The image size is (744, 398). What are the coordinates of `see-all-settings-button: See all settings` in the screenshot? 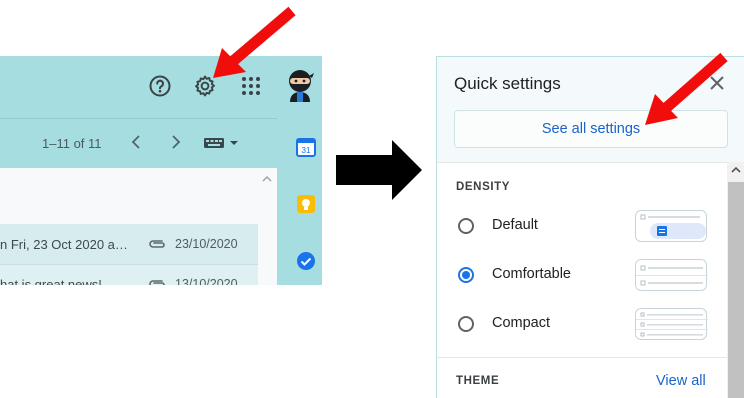 It's located at (591, 129).